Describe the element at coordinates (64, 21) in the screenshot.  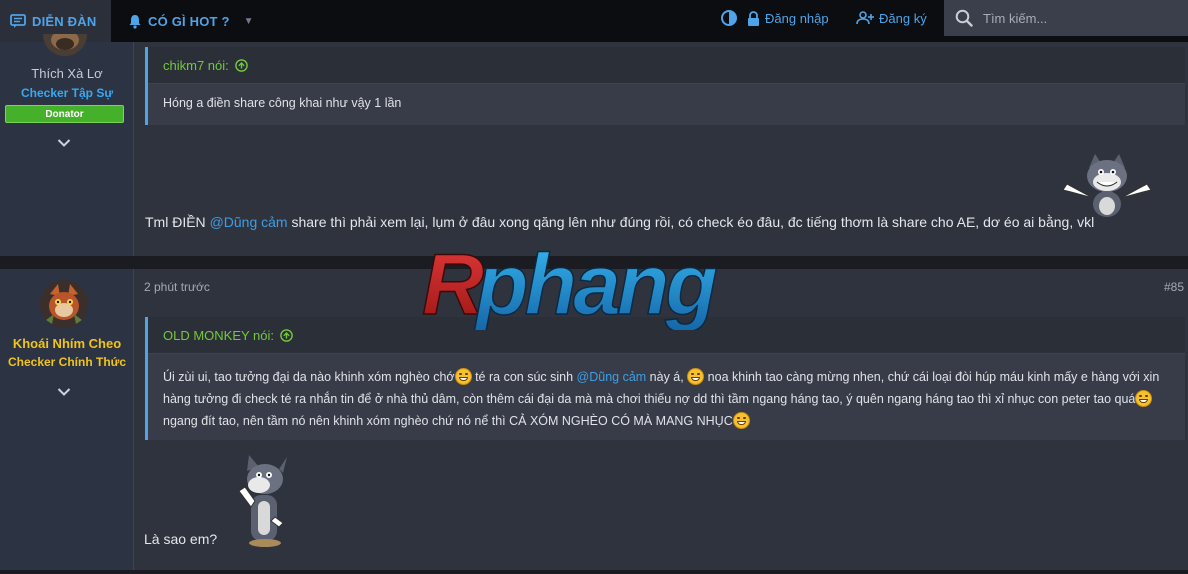
I see `nav-tab-forum-label: DIỄN ĐÀN` at that location.